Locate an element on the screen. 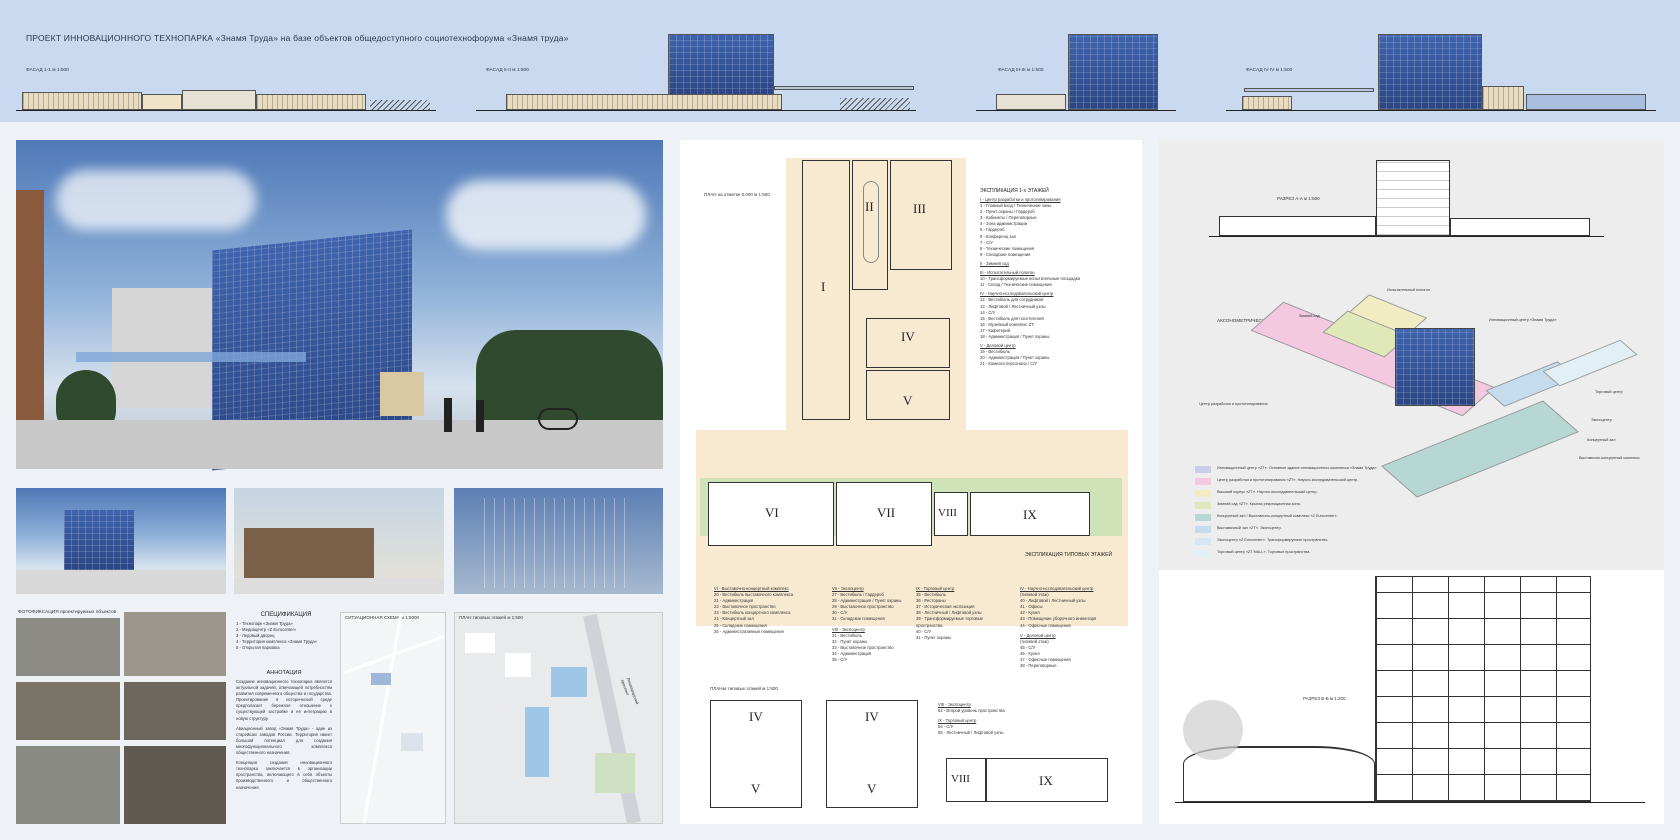  explication-group-head: II - Зимний сад is located at coordinates (994, 263).